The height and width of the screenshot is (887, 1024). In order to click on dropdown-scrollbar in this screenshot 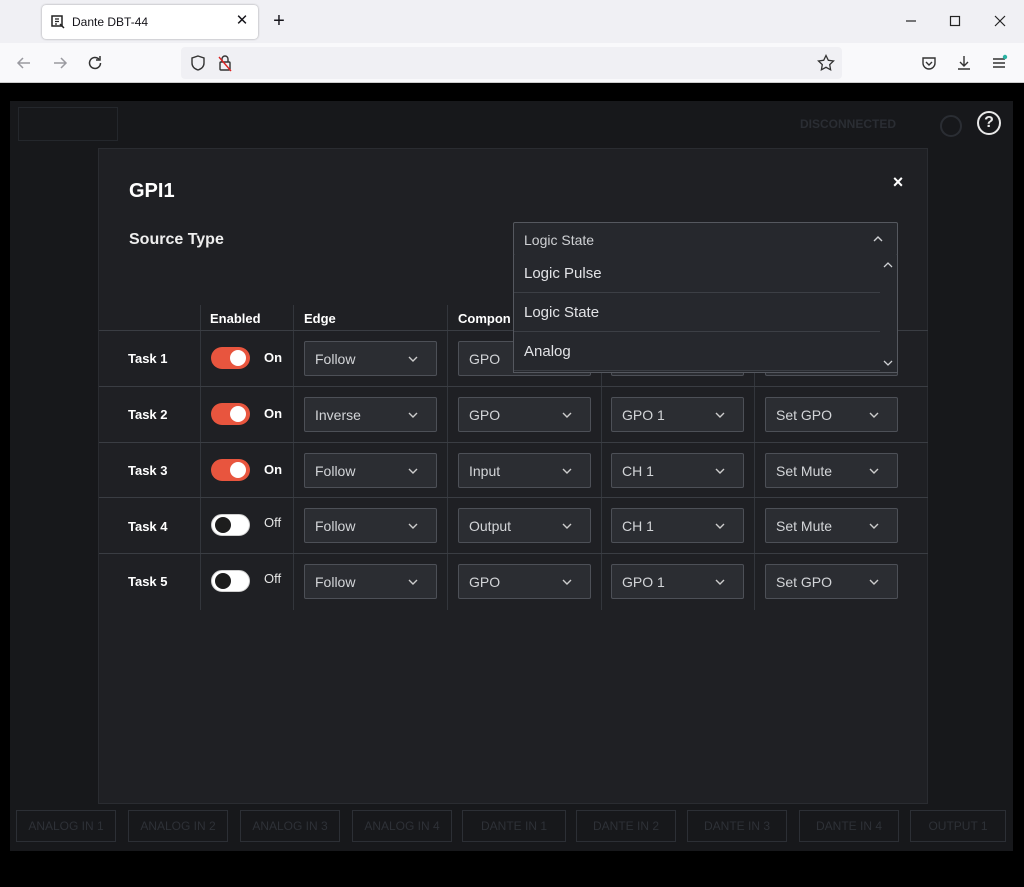, I will do `click(888, 314)`.